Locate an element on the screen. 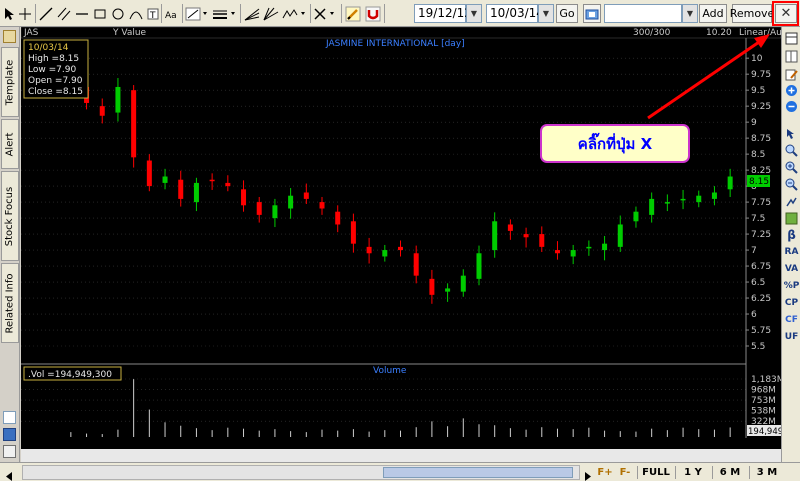  annotation-arrow is located at coordinates (708, 77).